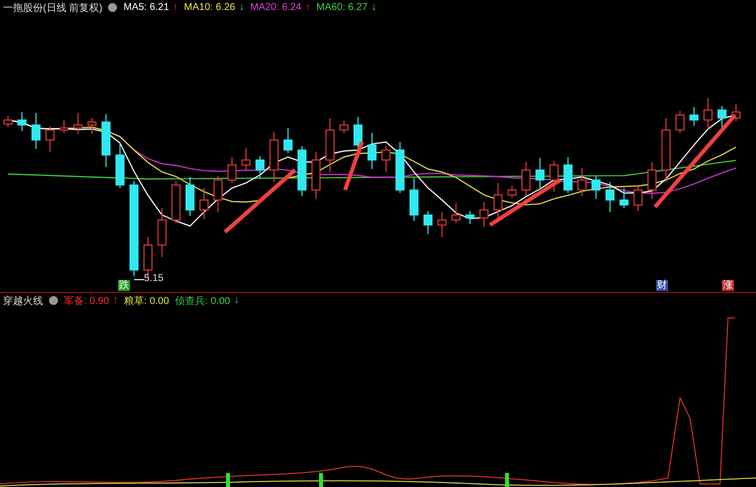  I want to click on low-price-label: 5.15, so click(154, 278).